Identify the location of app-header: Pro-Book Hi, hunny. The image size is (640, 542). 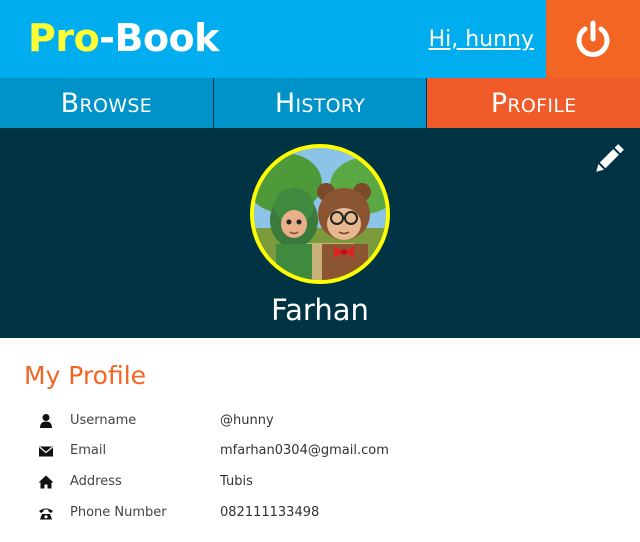
(320, 39).